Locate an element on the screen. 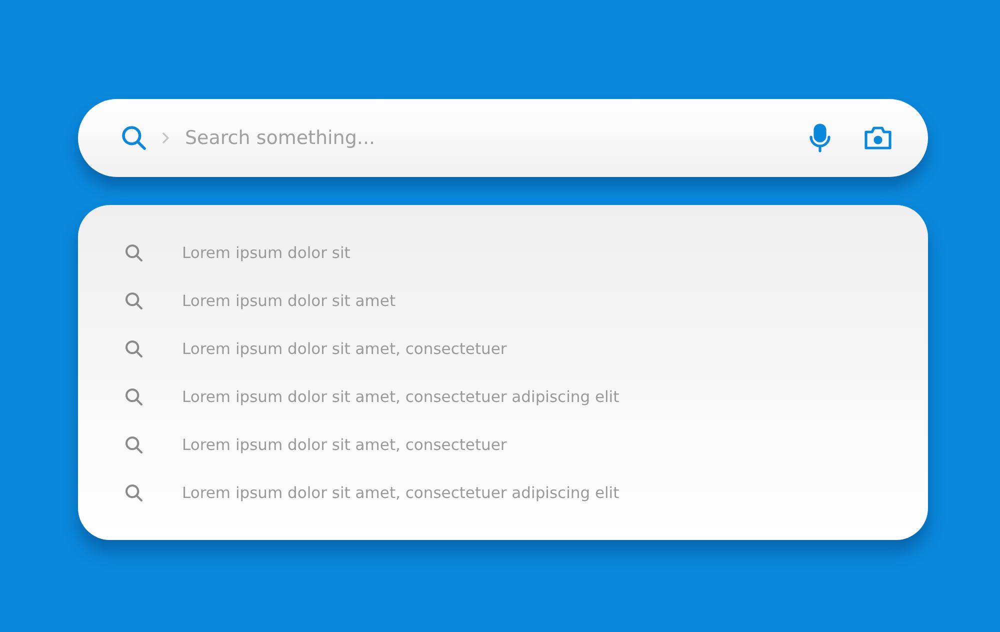 The image size is (1000, 632). chevron-icon is located at coordinates (165, 138).